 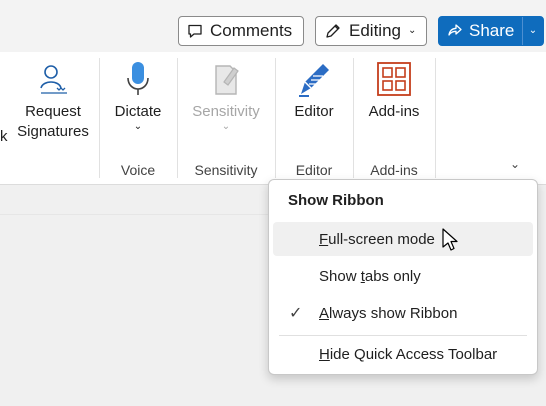 What do you see at coordinates (226, 111) in the screenshot?
I see `sensitivity-label: Sensitivity` at bounding box center [226, 111].